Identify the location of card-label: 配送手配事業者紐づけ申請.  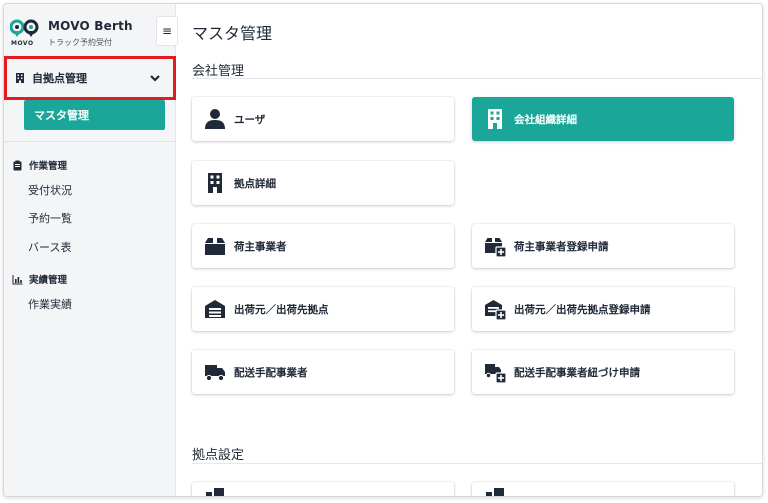
(577, 372).